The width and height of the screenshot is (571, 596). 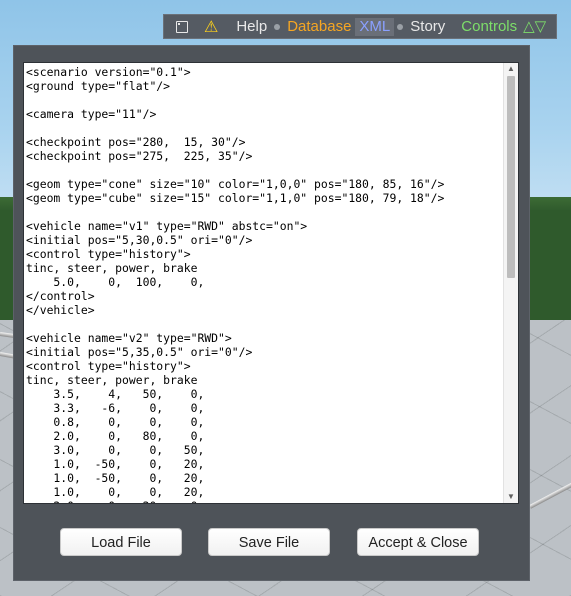 I want to click on menu-database: Database, so click(x=319, y=26).